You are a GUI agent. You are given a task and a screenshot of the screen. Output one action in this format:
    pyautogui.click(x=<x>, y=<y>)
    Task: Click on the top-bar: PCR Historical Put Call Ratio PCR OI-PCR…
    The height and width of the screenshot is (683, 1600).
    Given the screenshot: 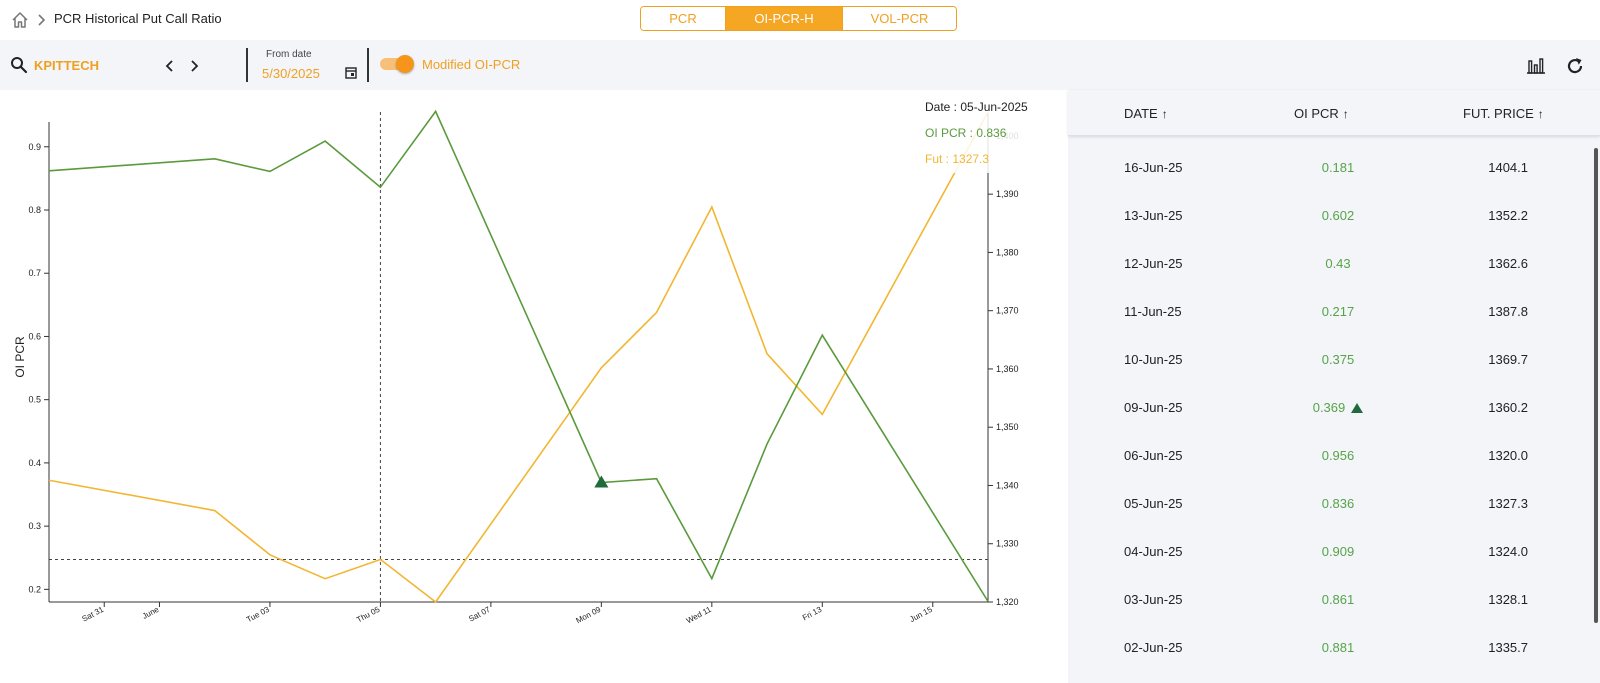 What is the action you would take?
    pyautogui.click(x=800, y=20)
    